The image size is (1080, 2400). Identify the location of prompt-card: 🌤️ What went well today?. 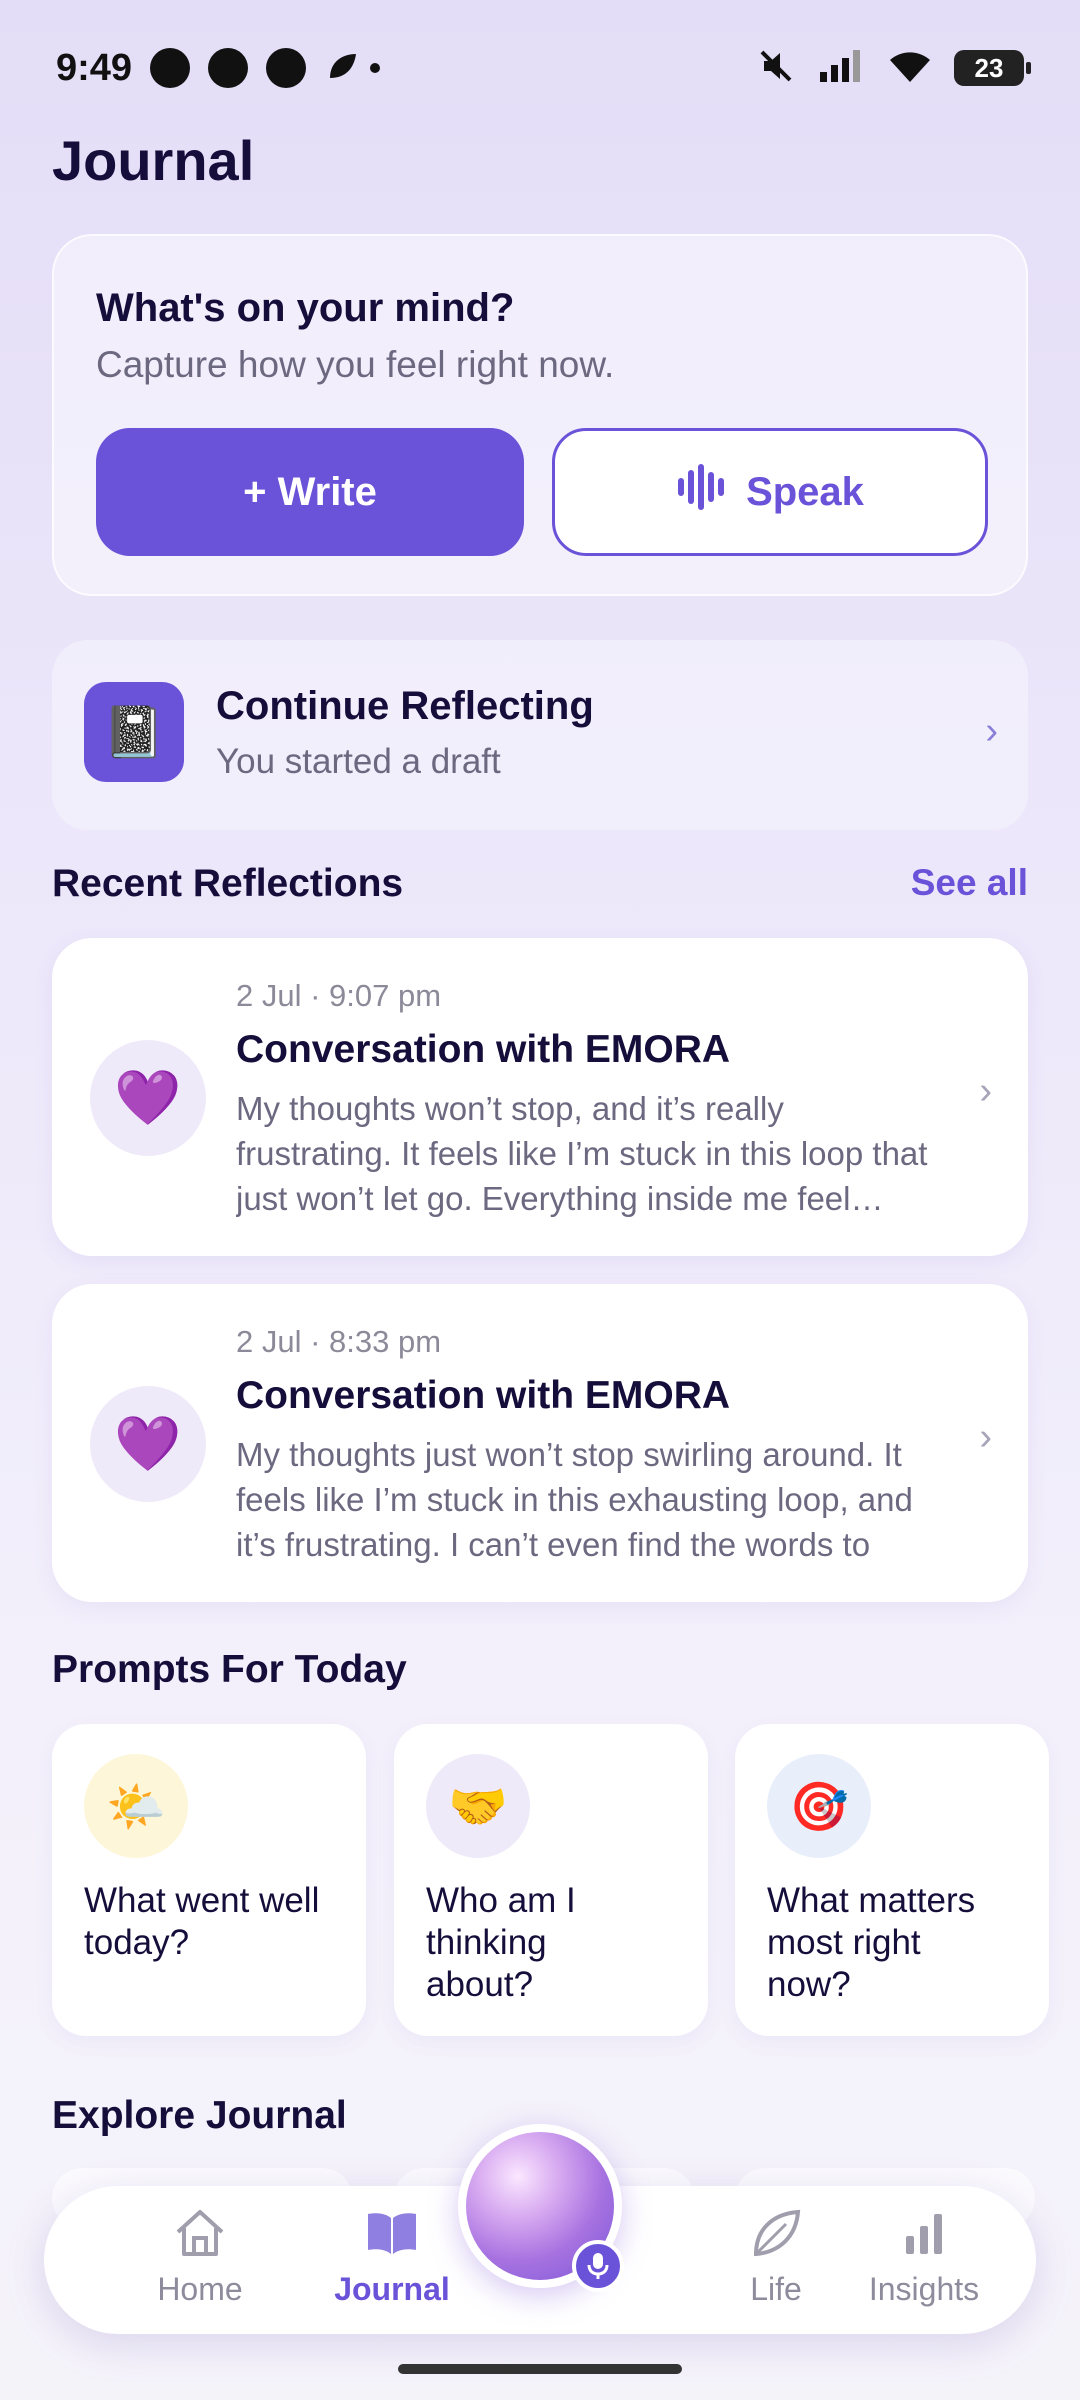
(209, 1880).